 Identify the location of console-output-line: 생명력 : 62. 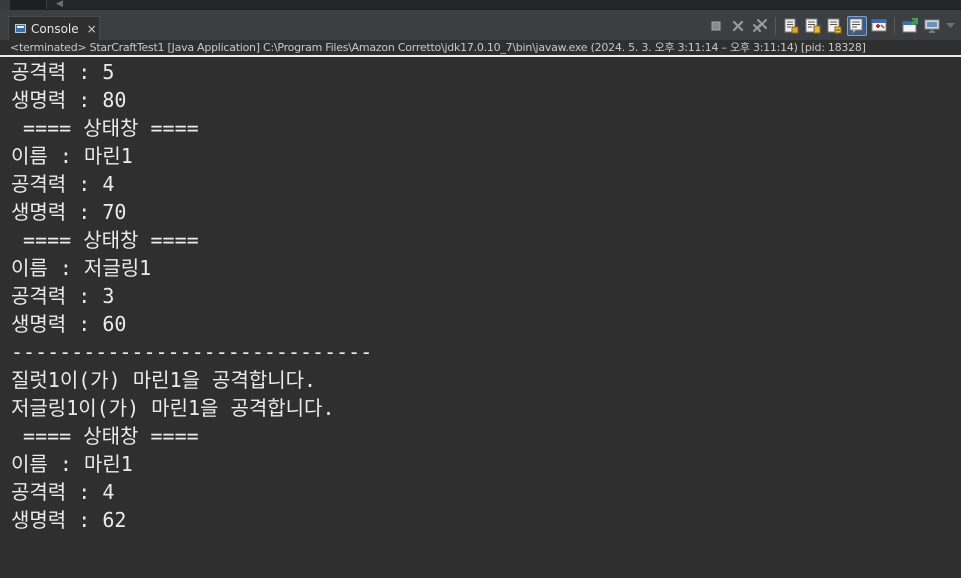
(69, 520).